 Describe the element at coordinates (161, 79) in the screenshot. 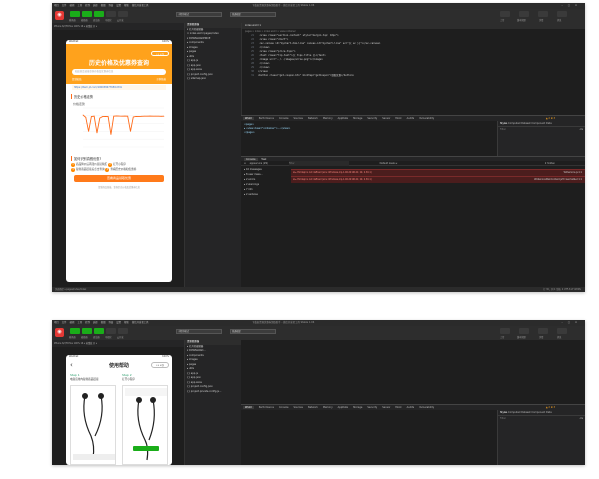

I see `example-link: 示例链接` at that location.